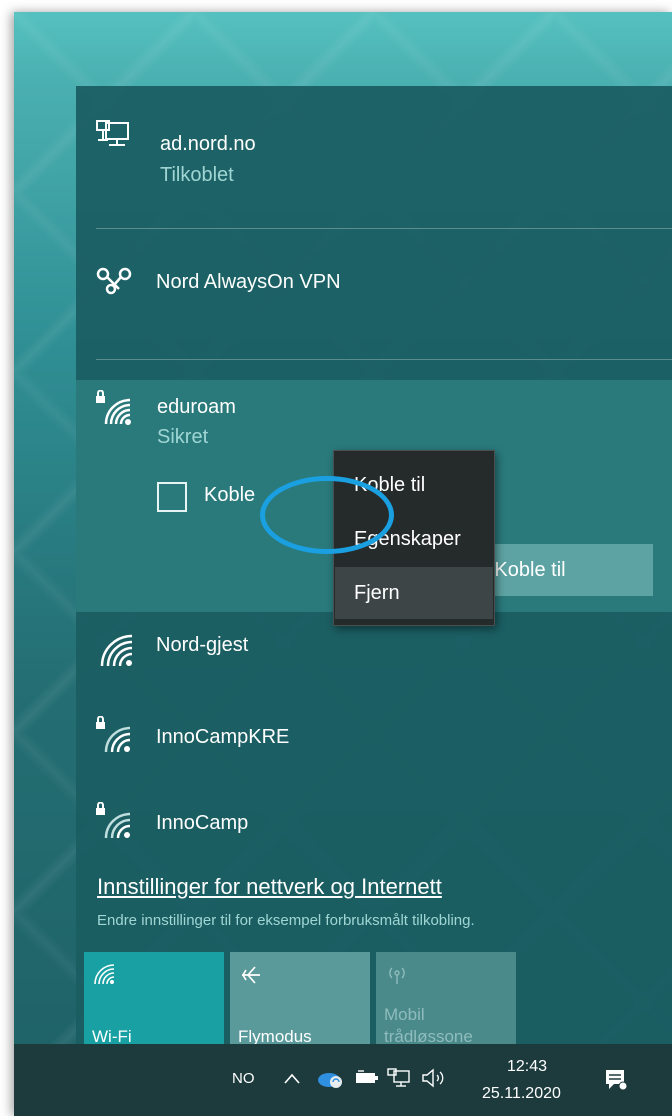 This screenshot has width=672, height=1116. What do you see at coordinates (269, 887) in the screenshot?
I see `network-settings-link: Innstillinger for nettverk og Internett` at bounding box center [269, 887].